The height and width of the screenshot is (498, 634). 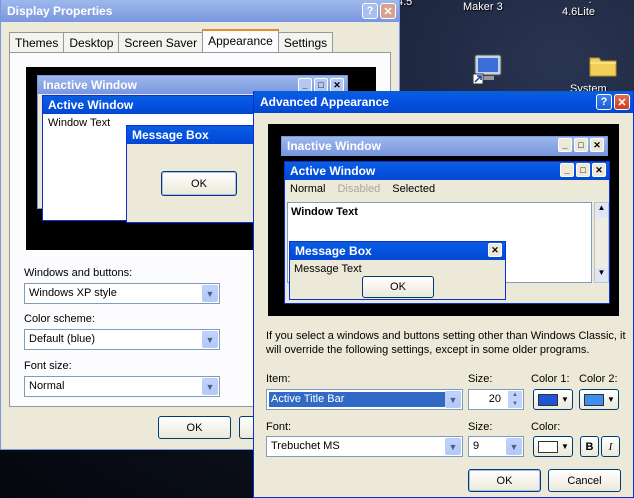 What do you see at coordinates (47, 386) in the screenshot?
I see `font-size-value: Normal` at bounding box center [47, 386].